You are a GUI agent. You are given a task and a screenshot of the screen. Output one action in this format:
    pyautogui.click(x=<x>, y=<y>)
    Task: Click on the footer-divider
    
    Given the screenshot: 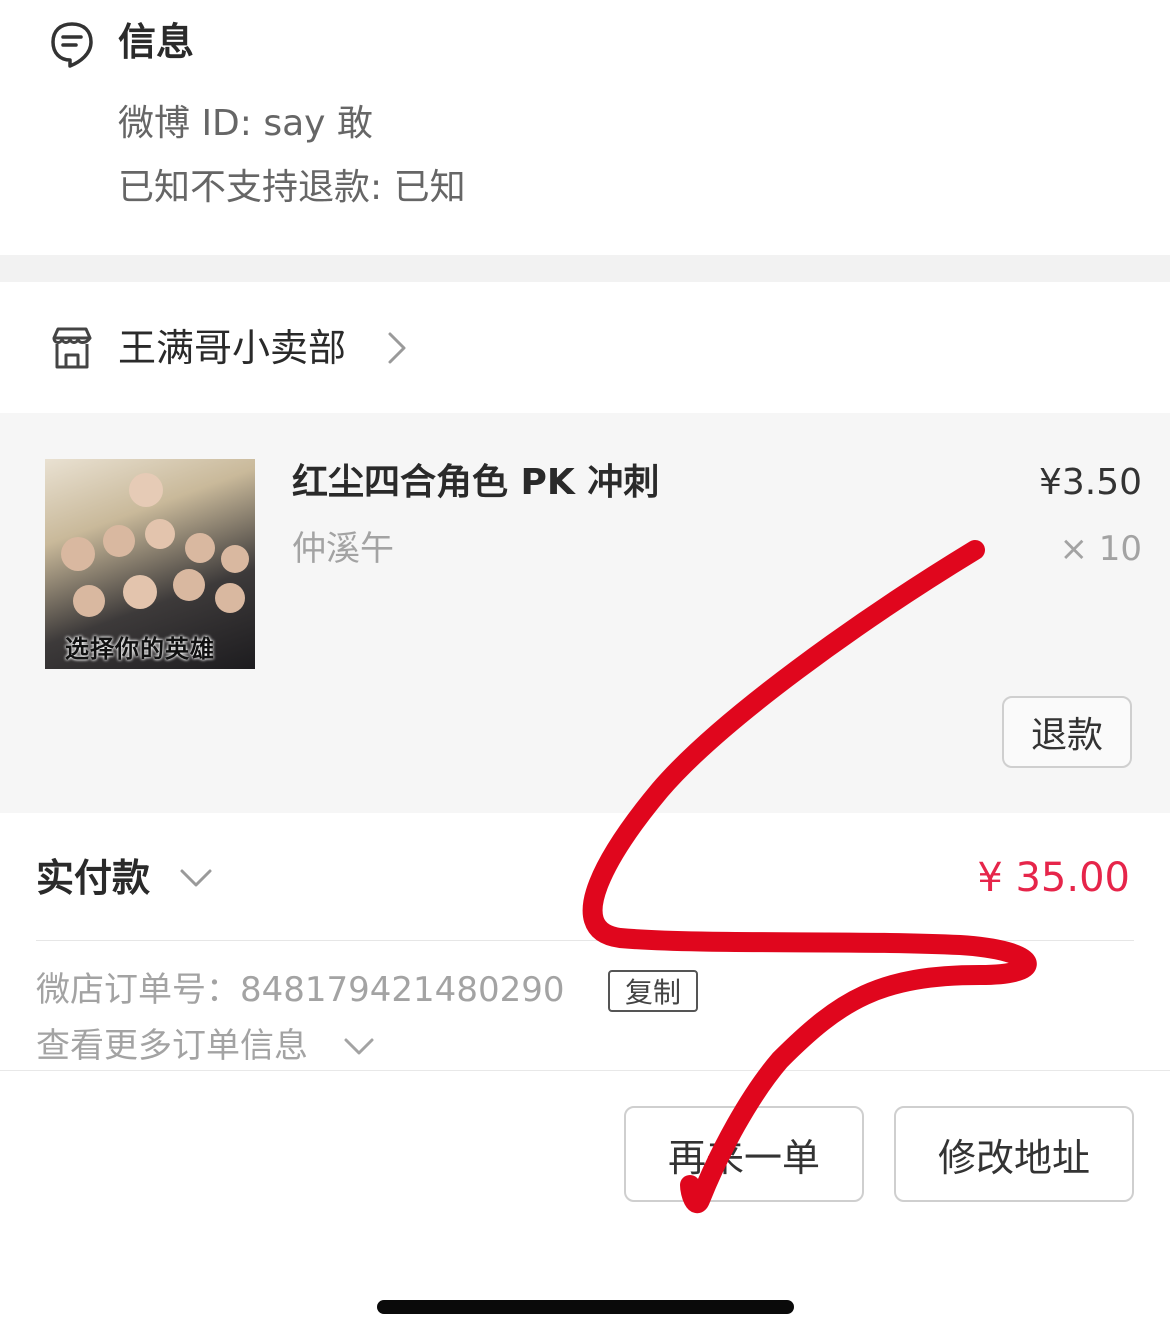 What is the action you would take?
    pyautogui.click(x=585, y=1070)
    